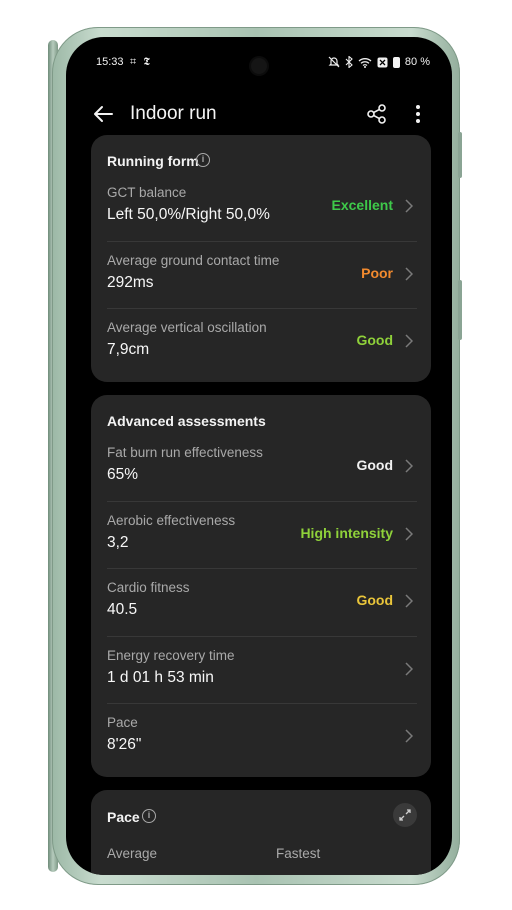 The width and height of the screenshot is (512, 910). What do you see at coordinates (173, 113) in the screenshot?
I see `page-title: Indoor run` at bounding box center [173, 113].